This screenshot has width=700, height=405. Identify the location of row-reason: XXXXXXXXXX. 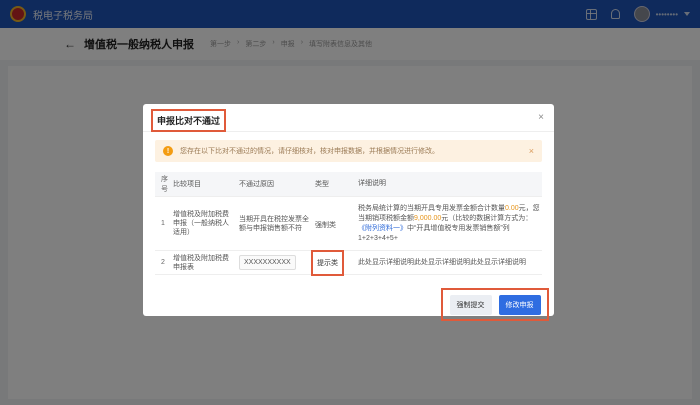
(277, 262).